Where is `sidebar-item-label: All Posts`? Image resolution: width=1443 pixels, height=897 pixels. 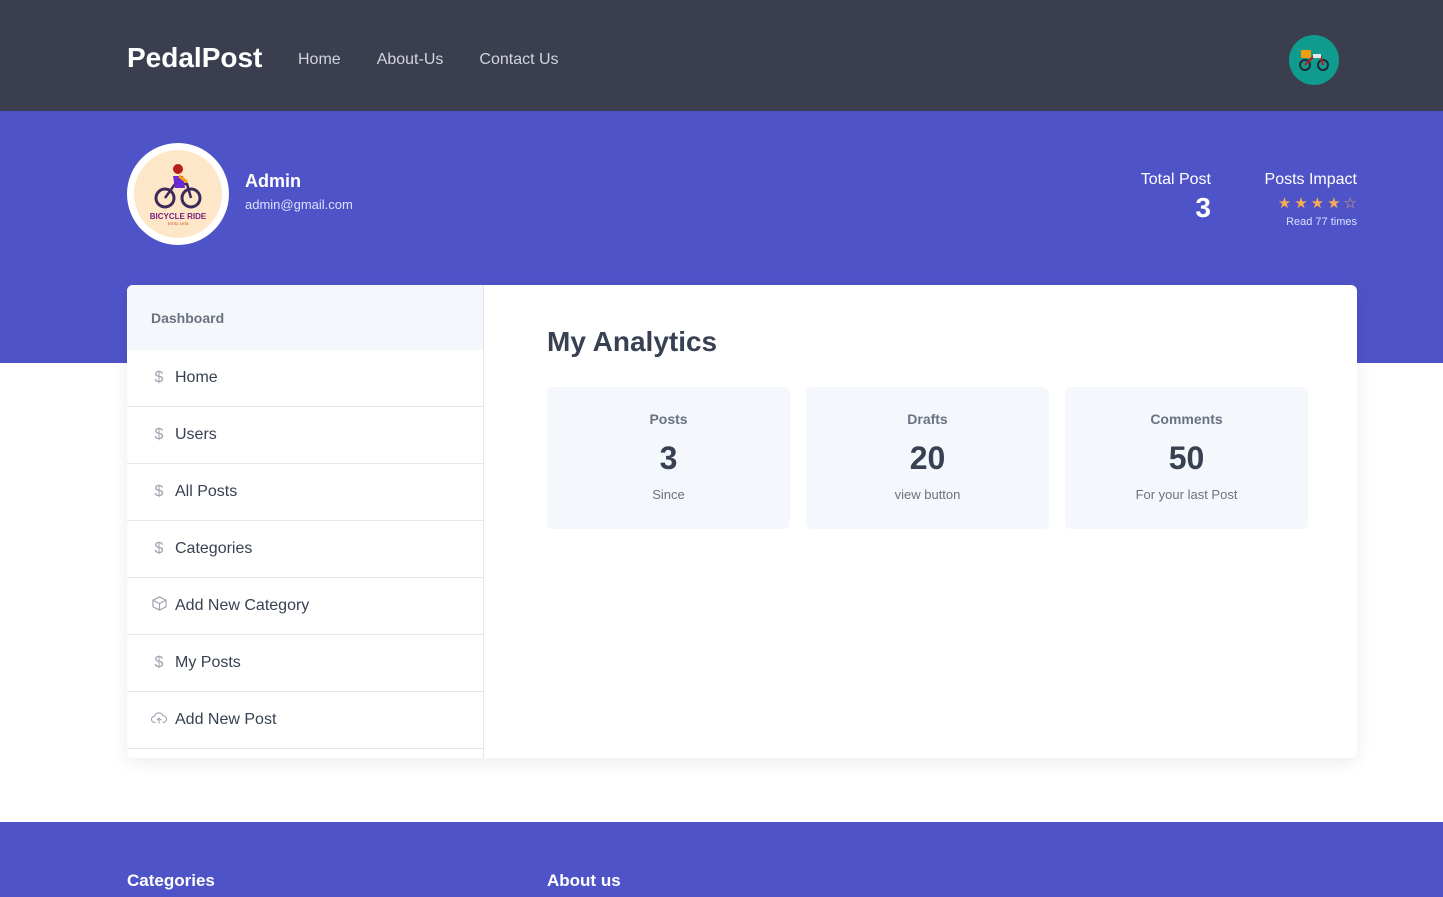 sidebar-item-label: All Posts is located at coordinates (206, 491).